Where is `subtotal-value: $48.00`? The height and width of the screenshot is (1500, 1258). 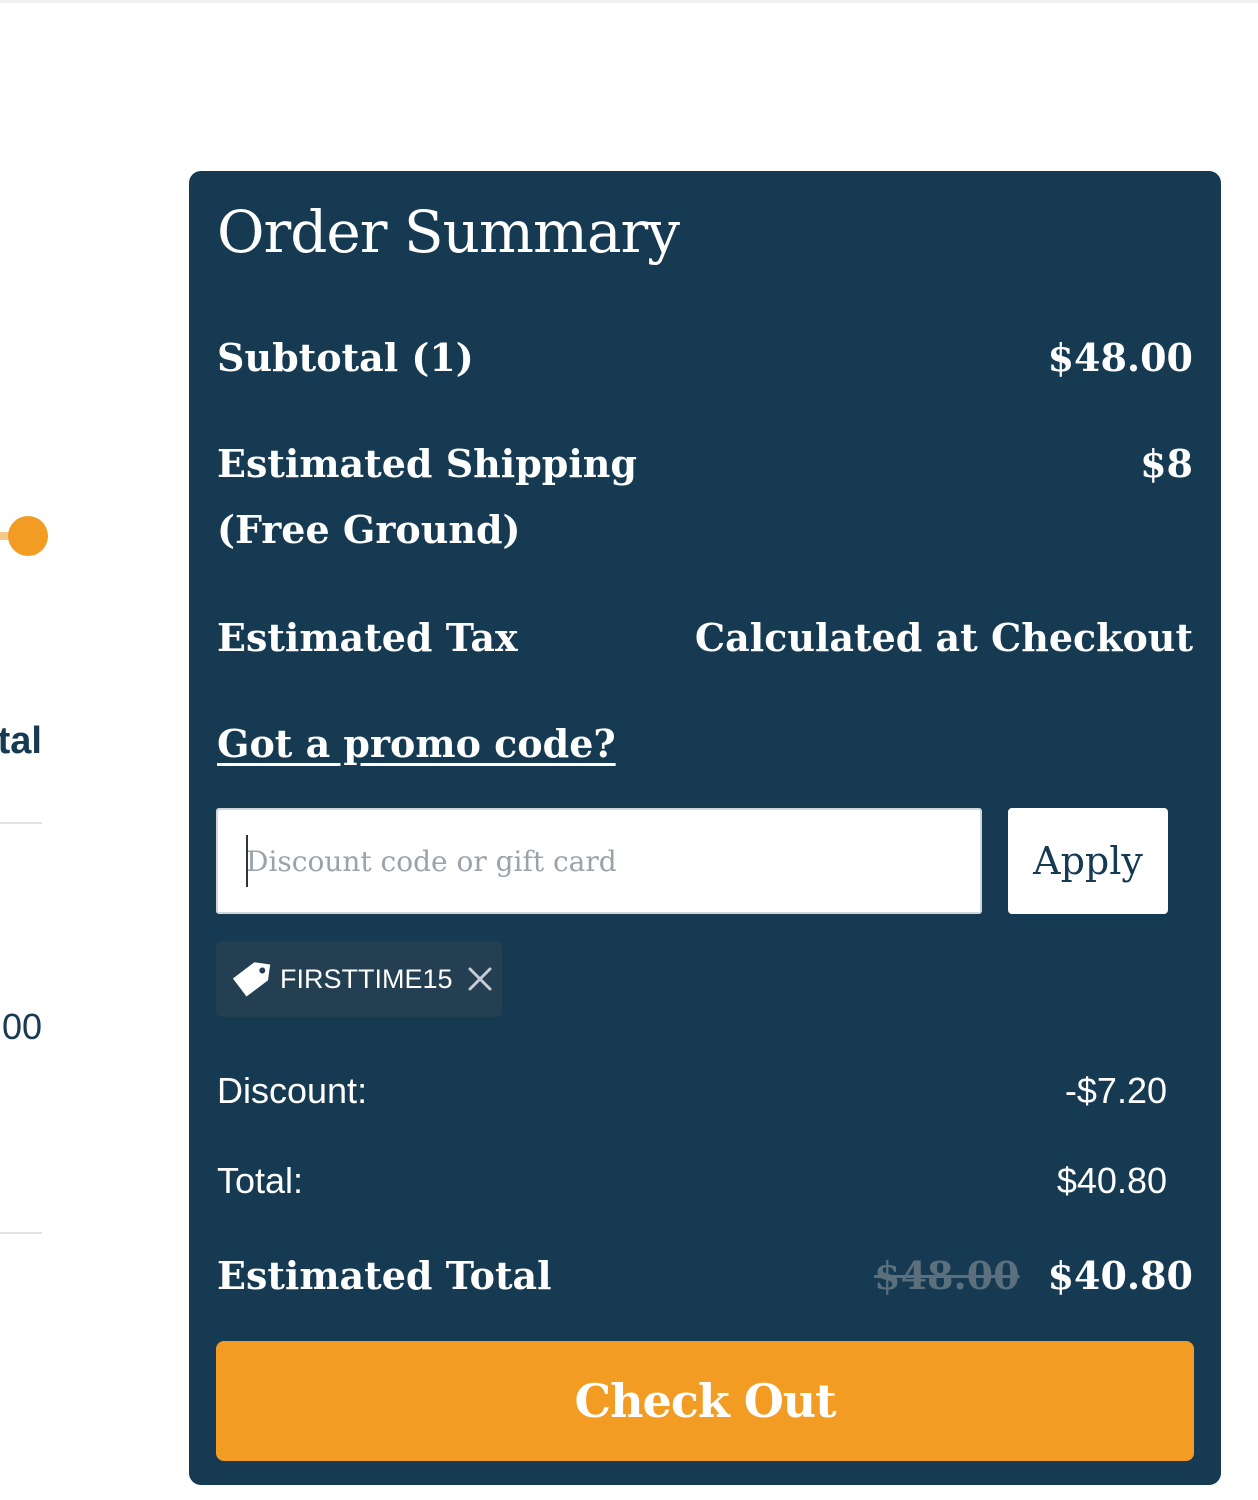
subtotal-value: $48.00 is located at coordinates (1120, 357).